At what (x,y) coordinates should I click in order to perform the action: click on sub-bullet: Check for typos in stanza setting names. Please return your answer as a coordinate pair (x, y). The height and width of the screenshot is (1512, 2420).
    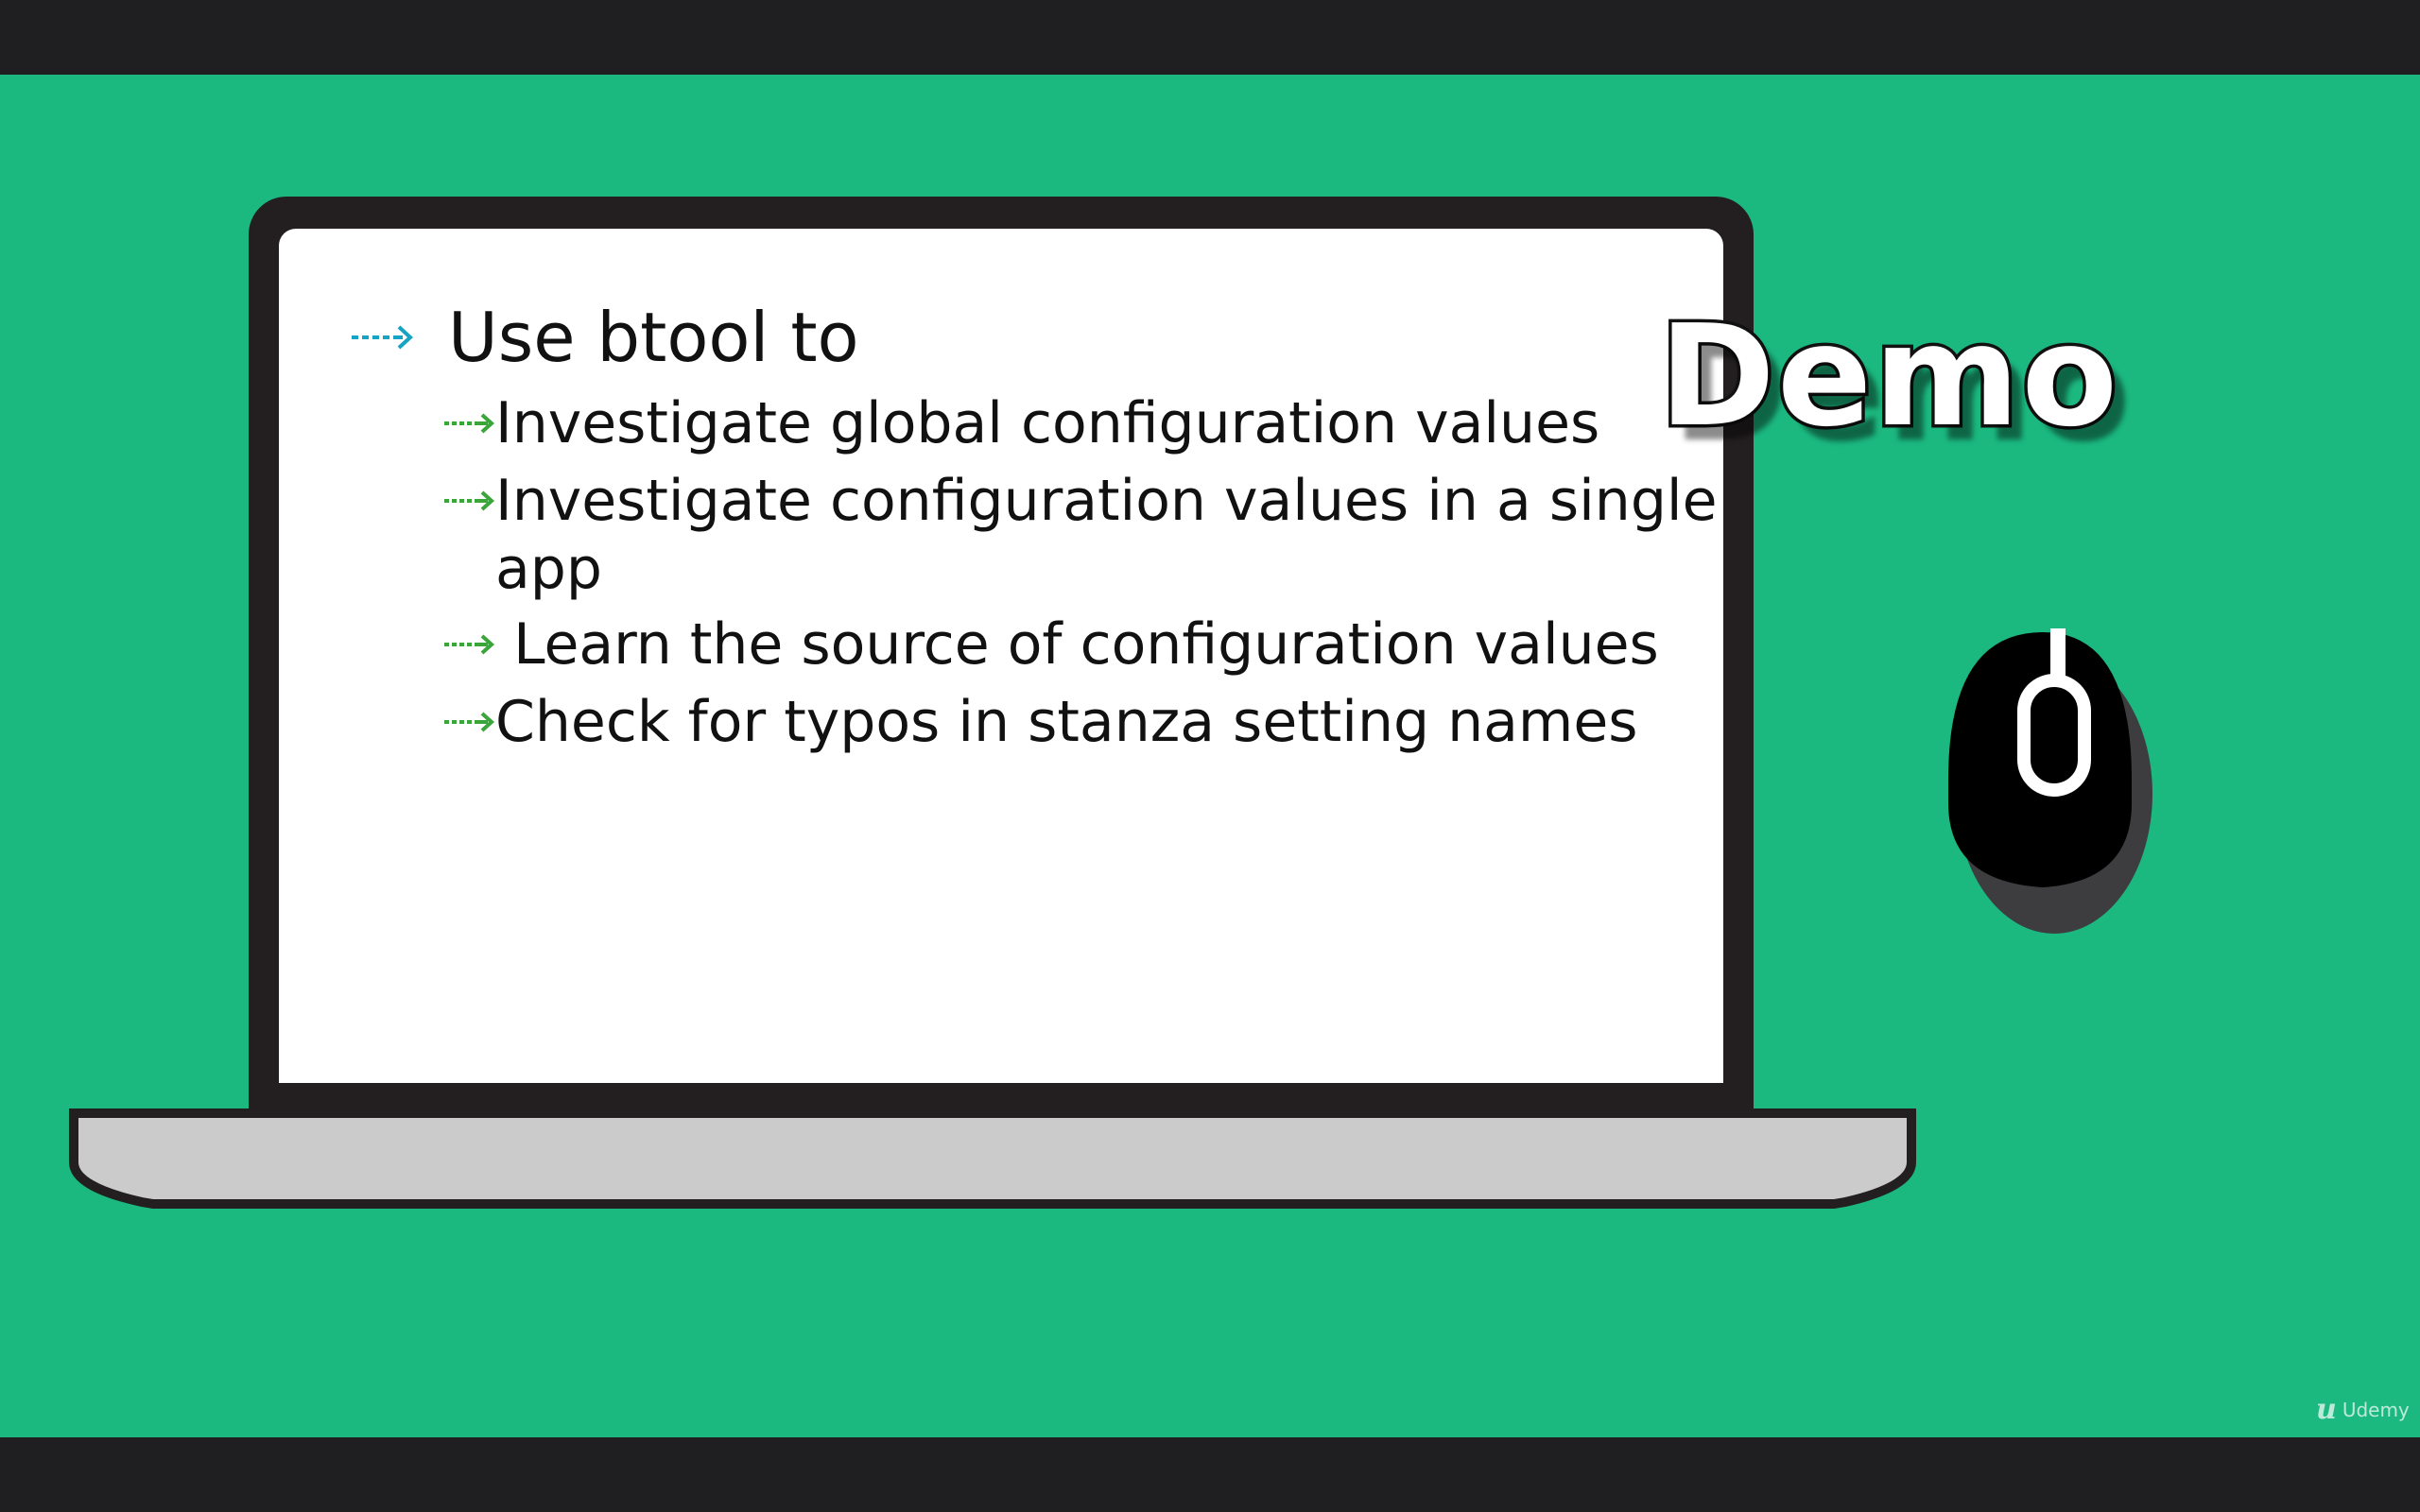
    Looking at the image, I should click on (1084, 722).